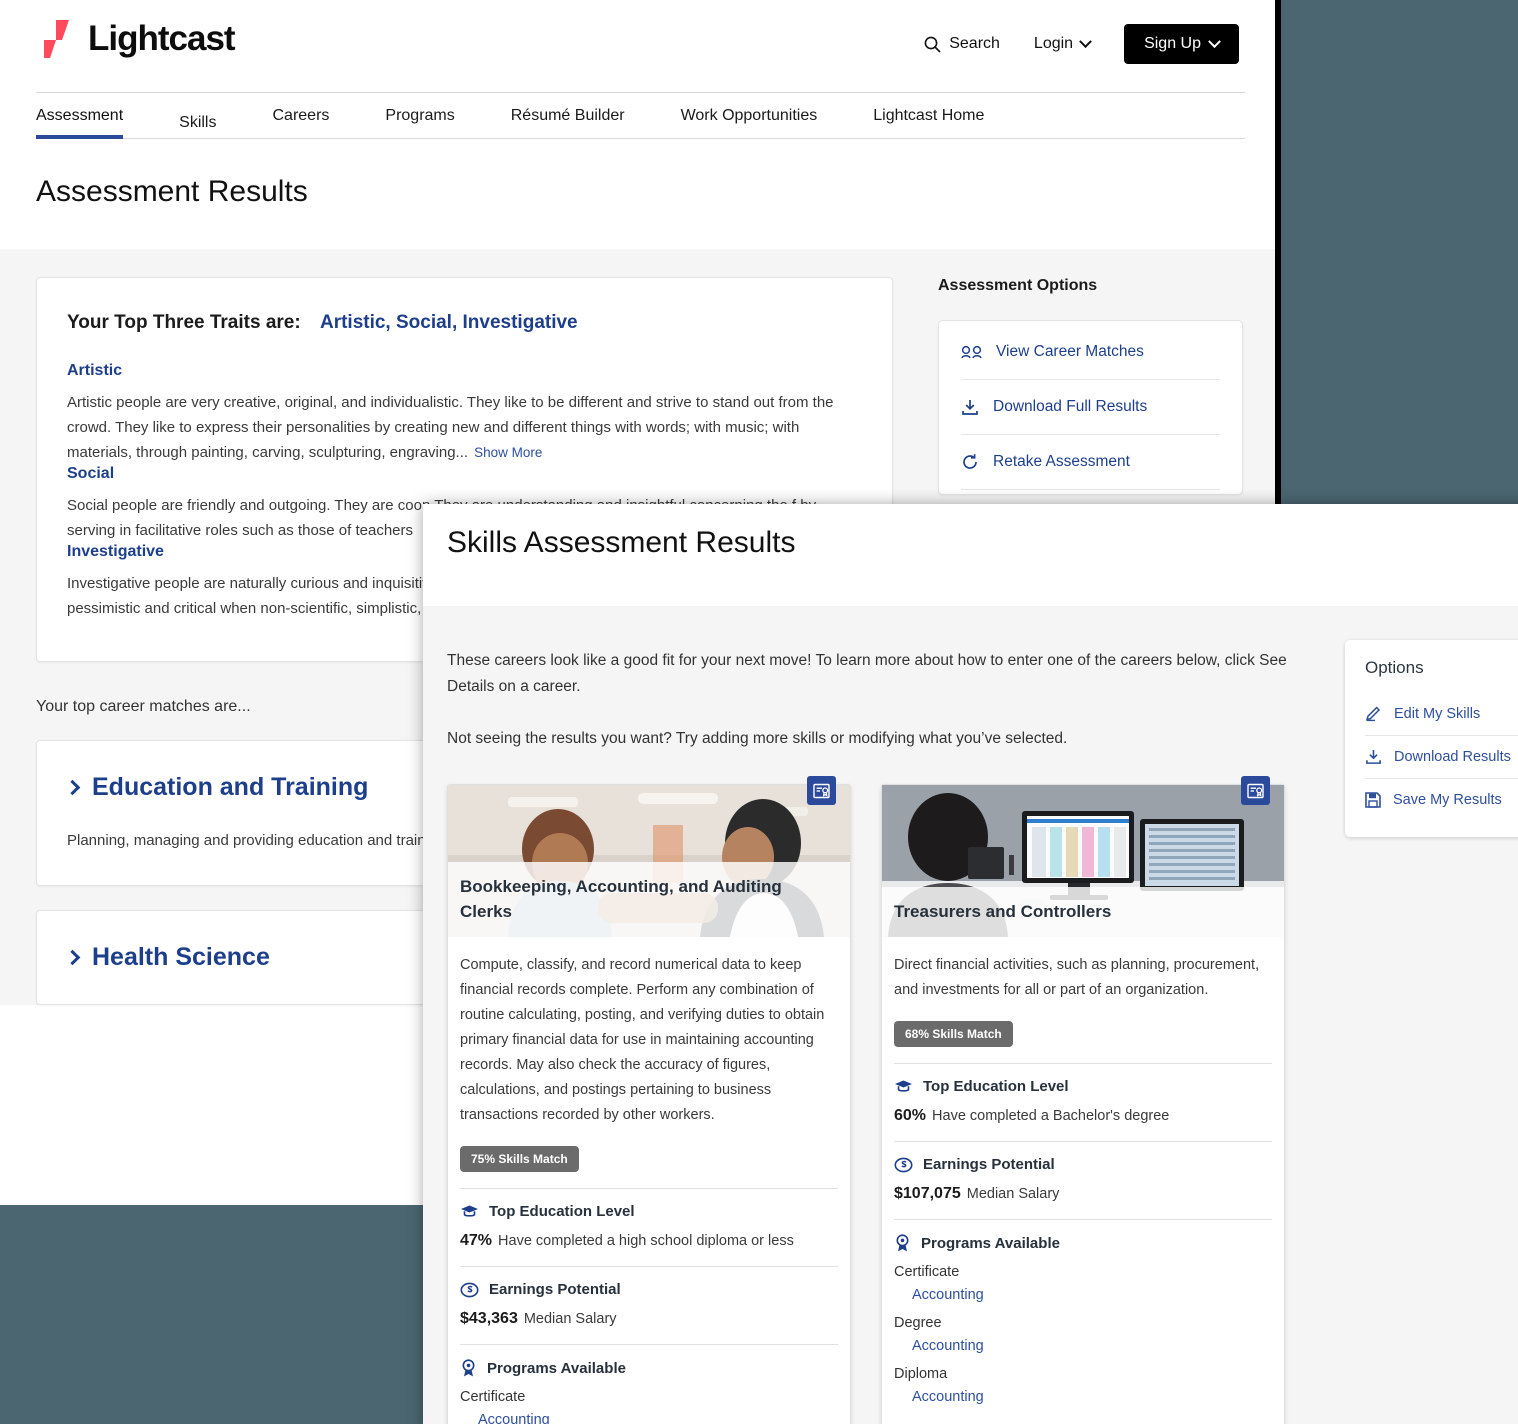 This screenshot has height=1424, width=1518. Describe the element at coordinates (989, 1164) in the screenshot. I see `section-heading-label: Earnings Potential` at that location.